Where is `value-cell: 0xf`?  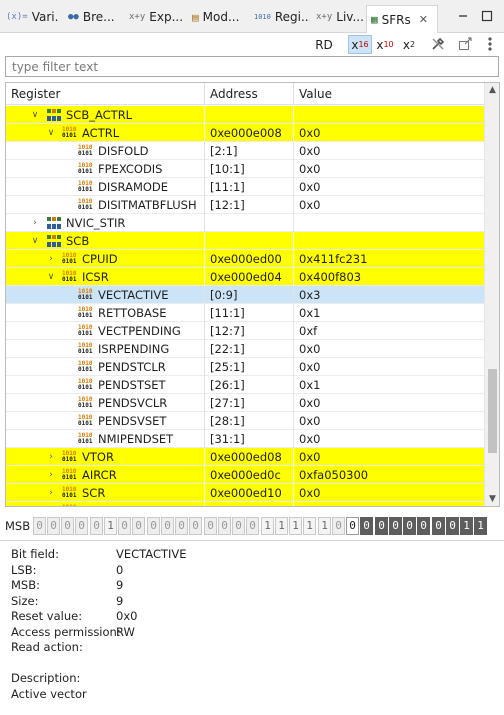 value-cell: 0xf is located at coordinates (389, 331).